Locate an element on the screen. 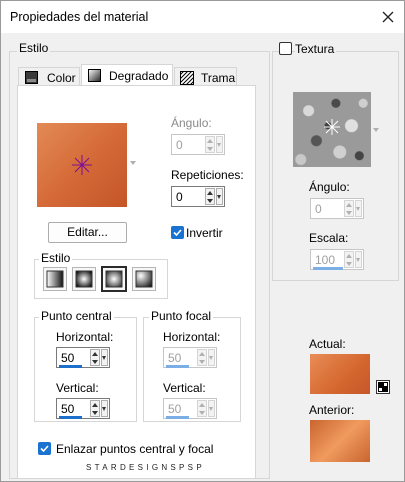 This screenshot has width=405, height=482. focal-vertical-label: Vertical: is located at coordinates (184, 388).